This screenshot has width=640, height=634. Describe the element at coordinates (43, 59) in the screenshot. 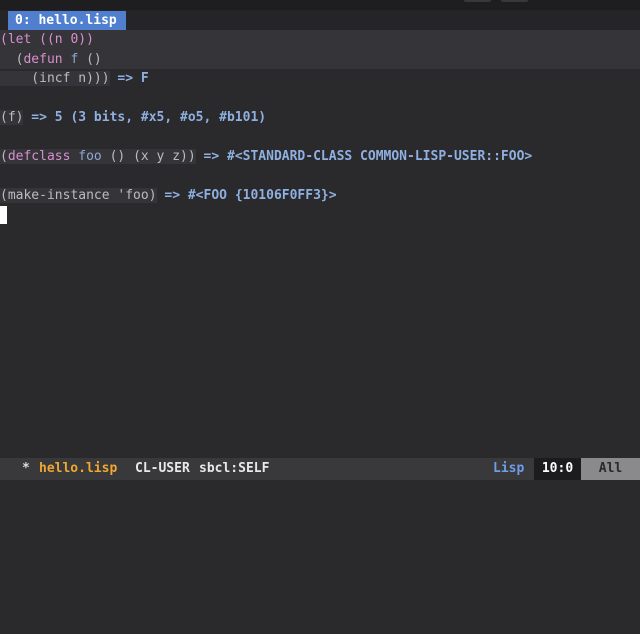

I see `keyword: defun` at that location.